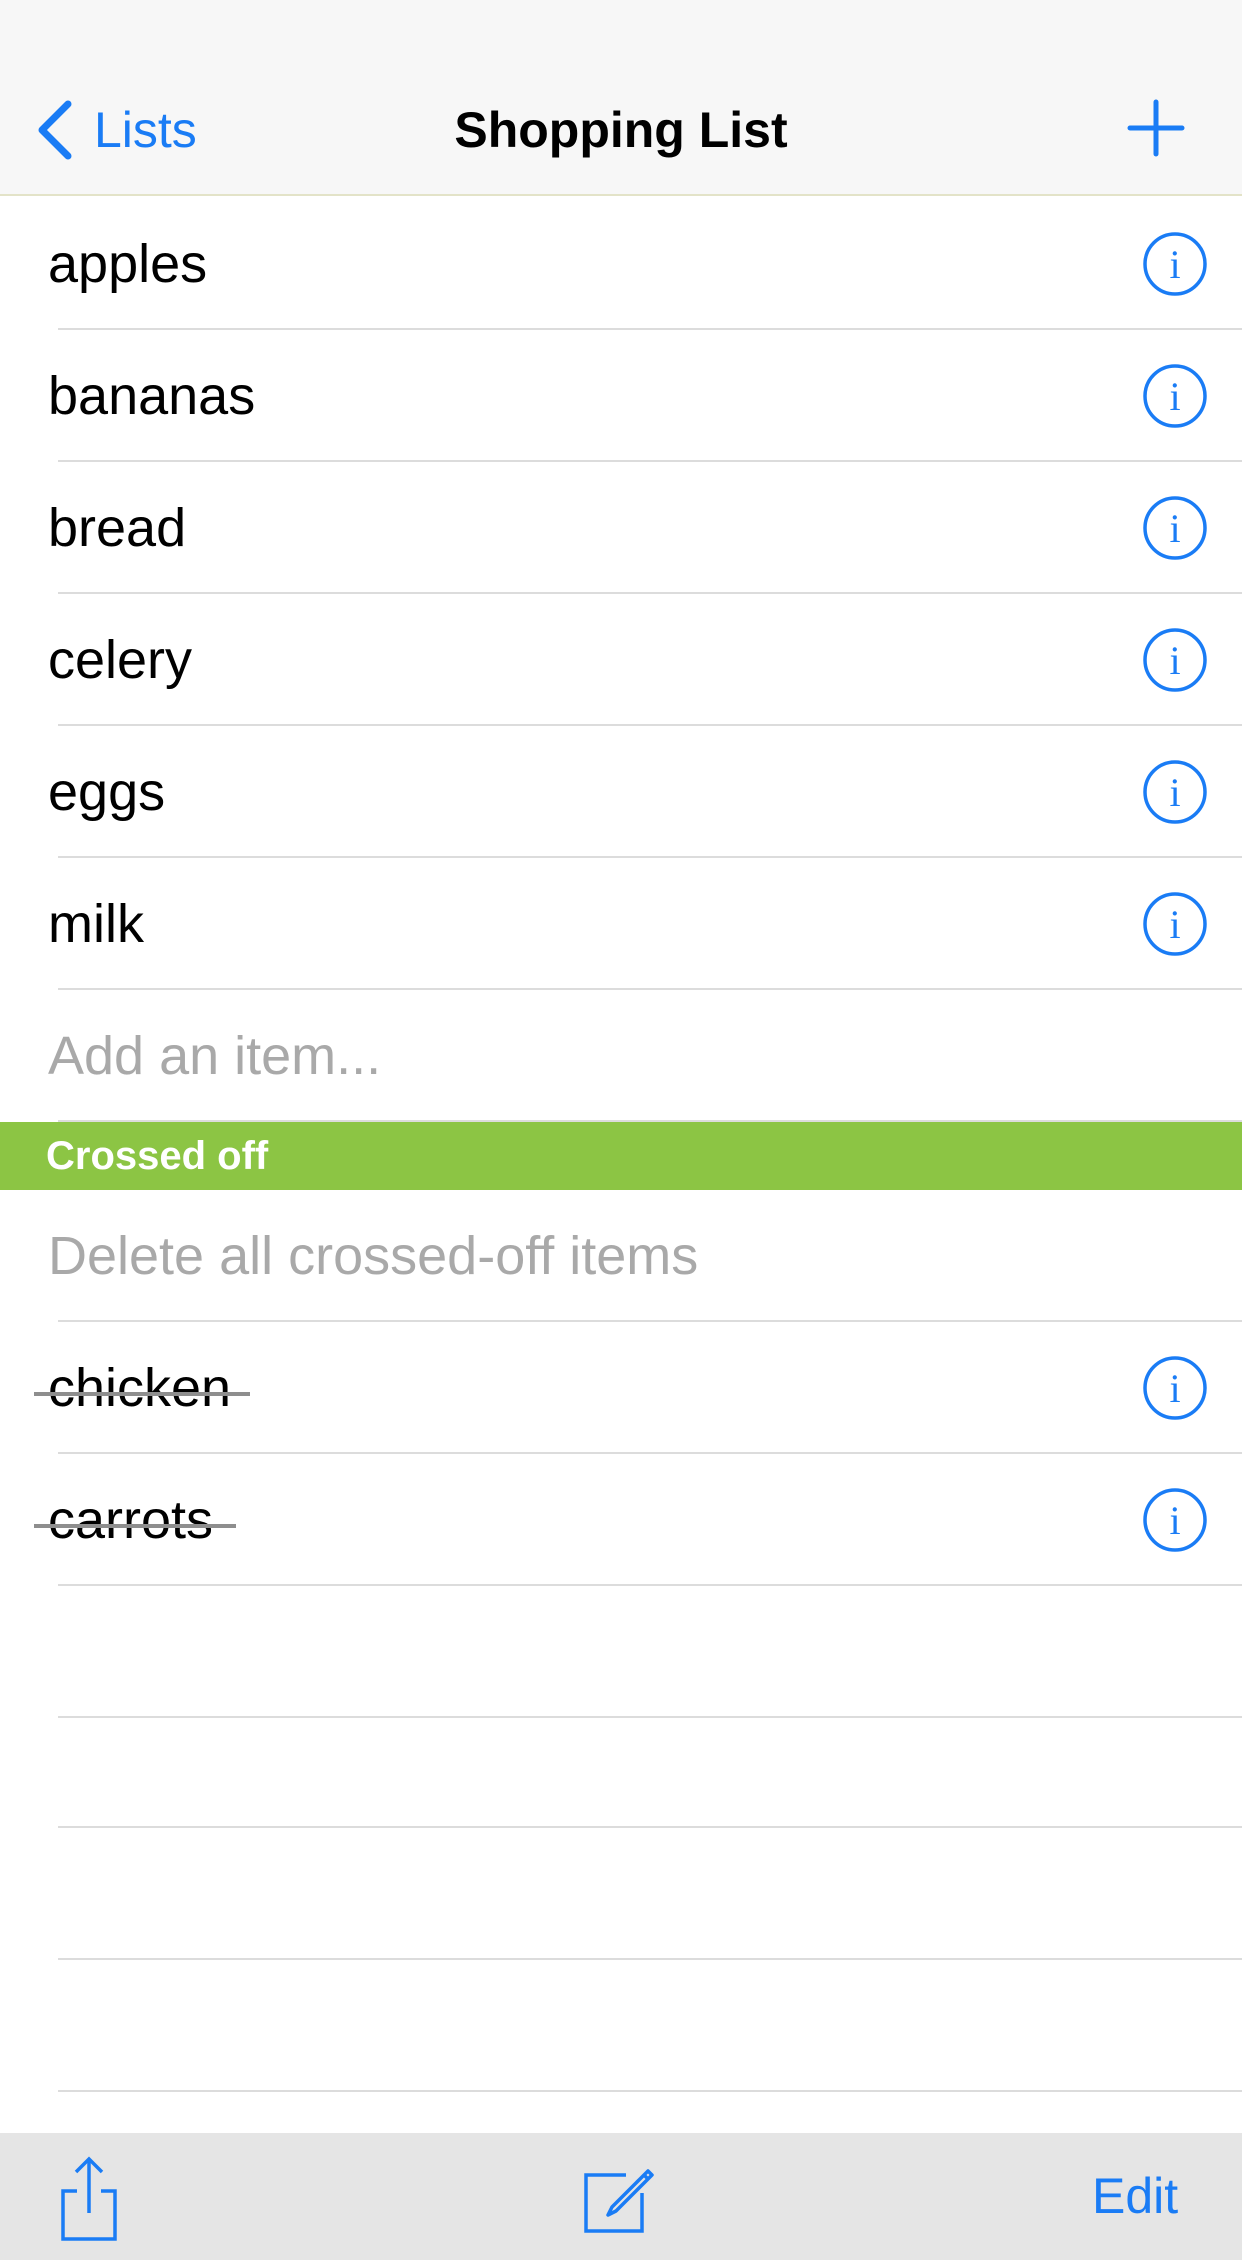 The image size is (1242, 2260). Describe the element at coordinates (621, 924) in the screenshot. I see `list-item: milk i` at that location.